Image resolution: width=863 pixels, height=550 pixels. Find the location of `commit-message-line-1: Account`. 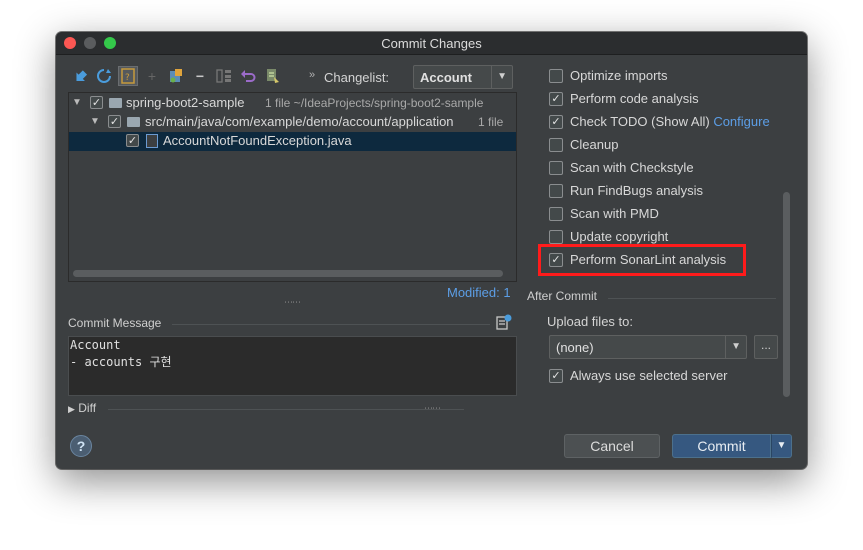

commit-message-line-1: Account is located at coordinates (95, 345).